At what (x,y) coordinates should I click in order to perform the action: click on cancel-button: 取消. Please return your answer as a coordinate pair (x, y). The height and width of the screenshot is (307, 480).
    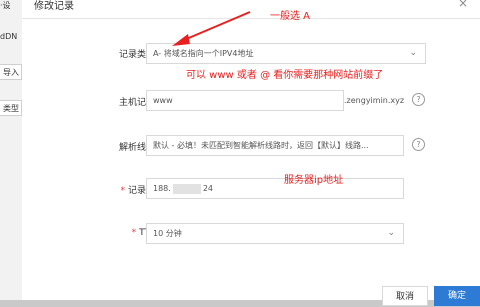
    Looking at the image, I should click on (405, 296).